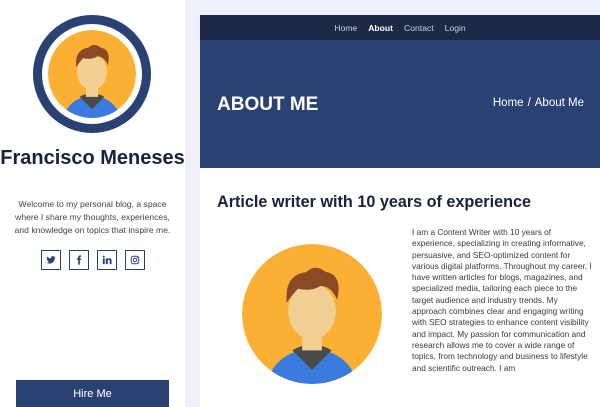  What do you see at coordinates (92, 393) in the screenshot?
I see `hire-me-button: Hire Me` at bounding box center [92, 393].